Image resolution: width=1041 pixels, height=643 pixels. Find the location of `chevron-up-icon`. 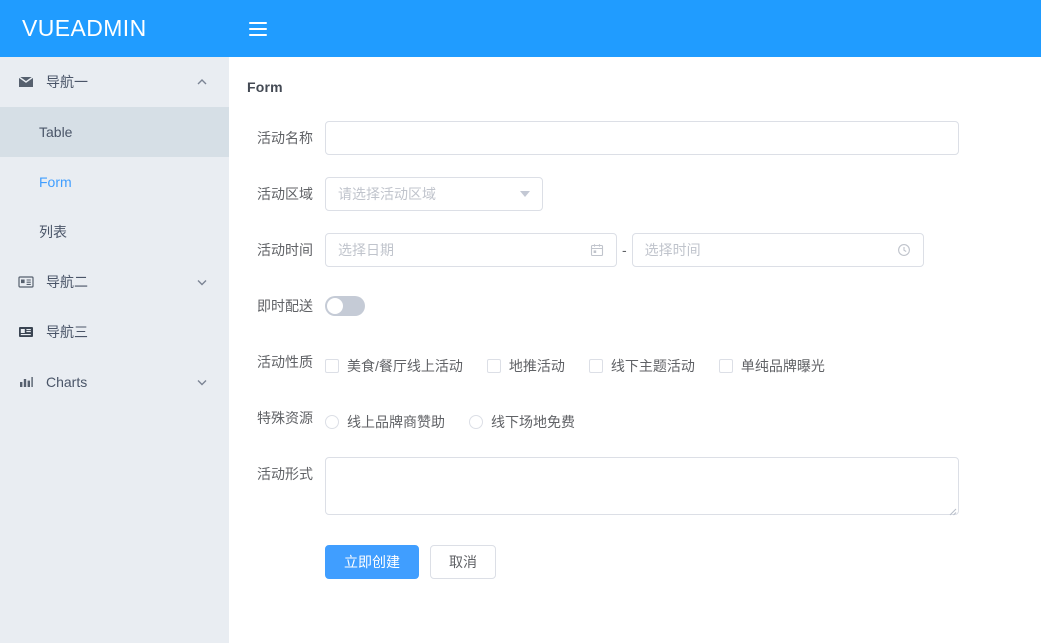

chevron-up-icon is located at coordinates (202, 82).